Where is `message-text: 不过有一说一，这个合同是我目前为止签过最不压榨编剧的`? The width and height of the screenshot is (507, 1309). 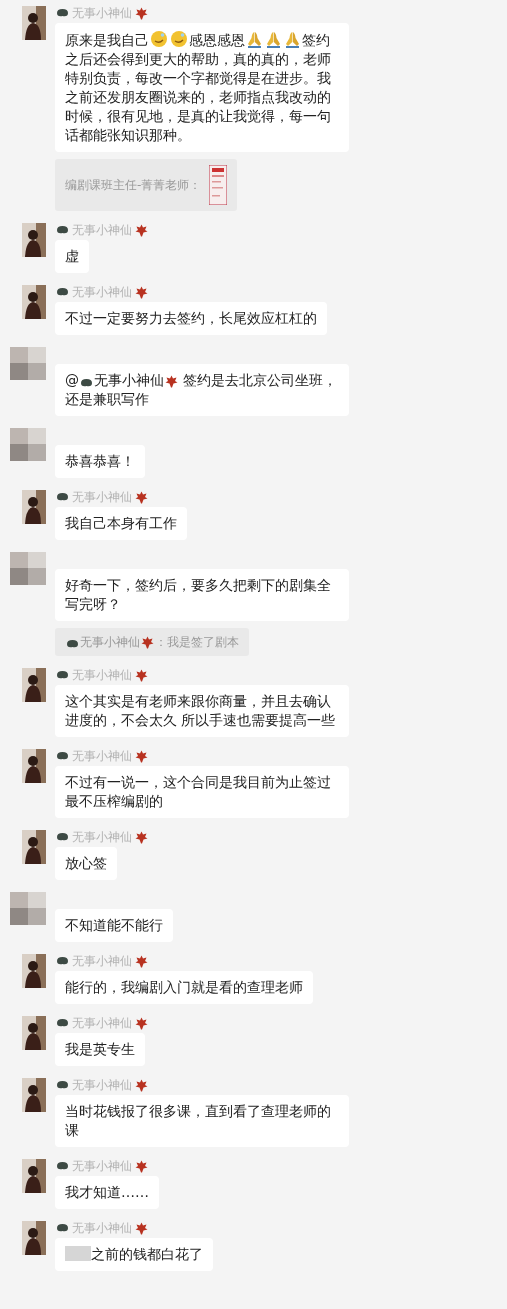
message-text: 不过有一说一，这个合同是我目前为止签过最不压榨编剧的 is located at coordinates (198, 792).